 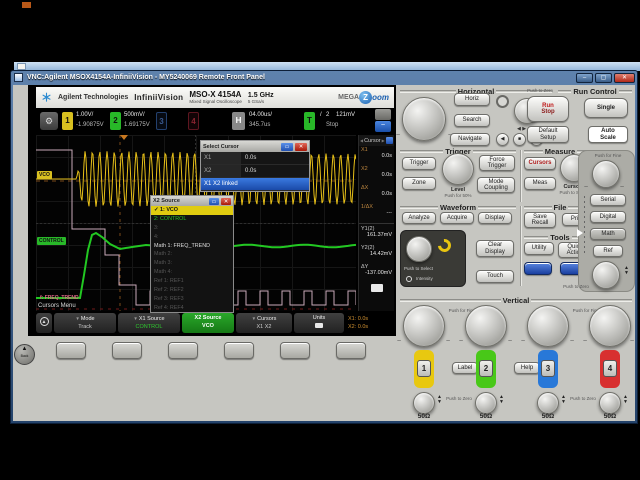 I want to click on gear-icon: ⚙, so click(x=49, y=121).